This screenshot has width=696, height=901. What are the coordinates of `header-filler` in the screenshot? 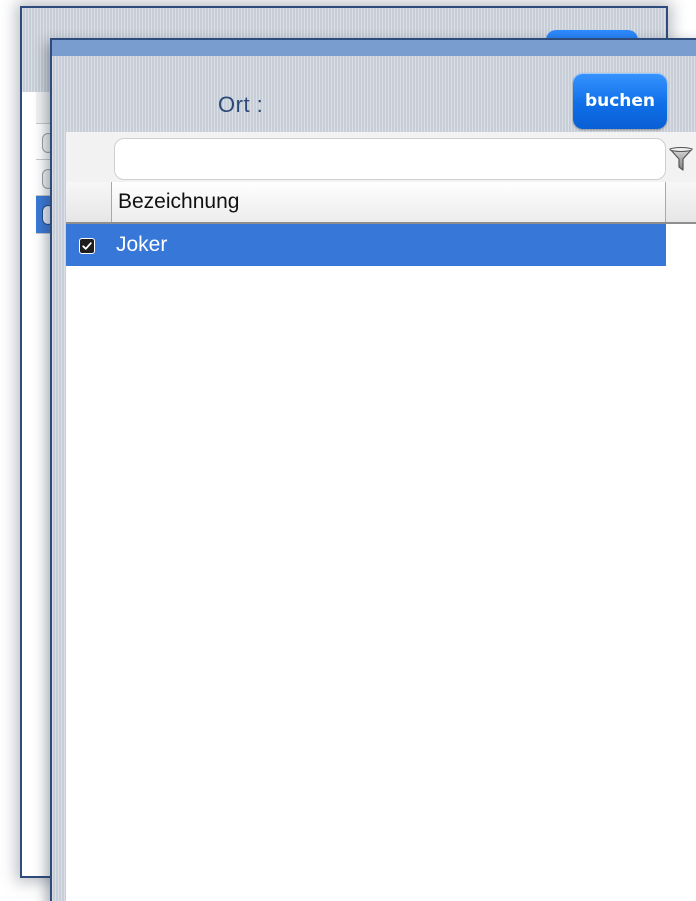 It's located at (681, 202).